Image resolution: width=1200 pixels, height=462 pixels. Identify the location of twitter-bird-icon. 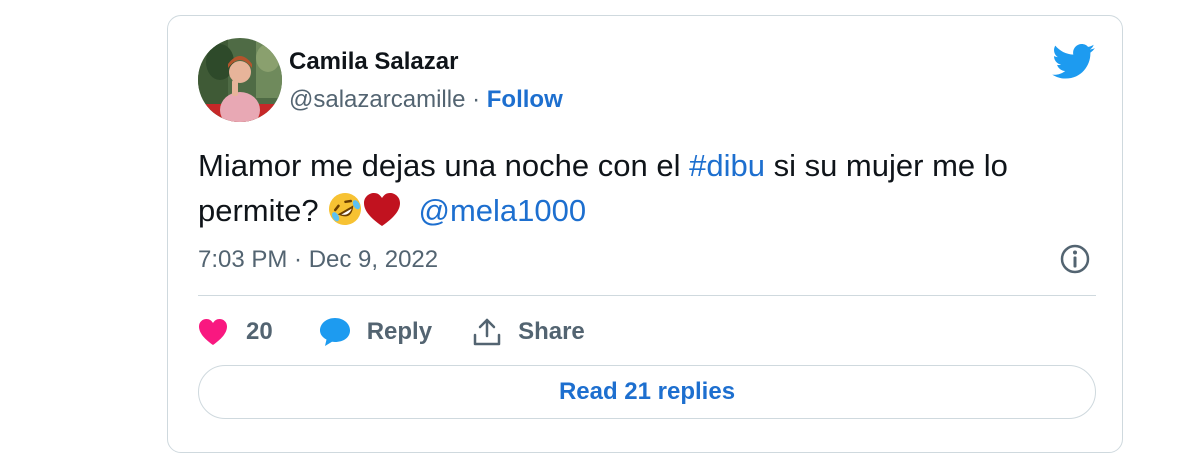
(1074, 62).